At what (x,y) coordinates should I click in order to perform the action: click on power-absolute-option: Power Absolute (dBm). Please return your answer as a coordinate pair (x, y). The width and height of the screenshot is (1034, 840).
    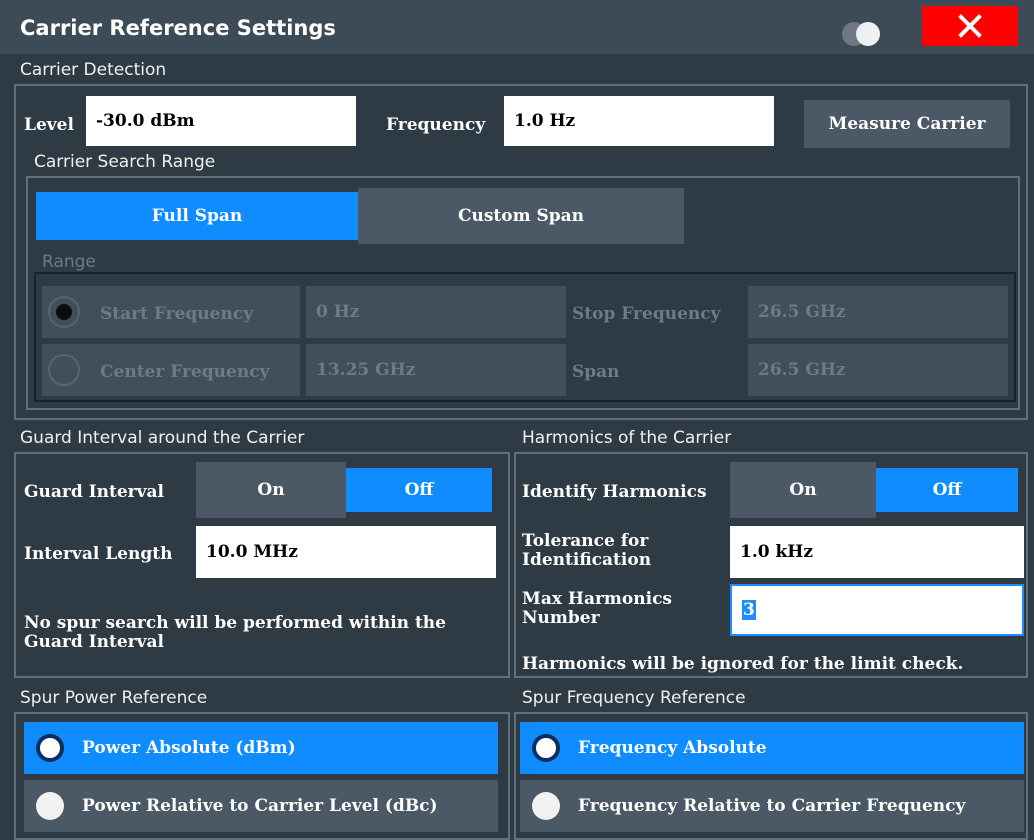
    Looking at the image, I should click on (261, 748).